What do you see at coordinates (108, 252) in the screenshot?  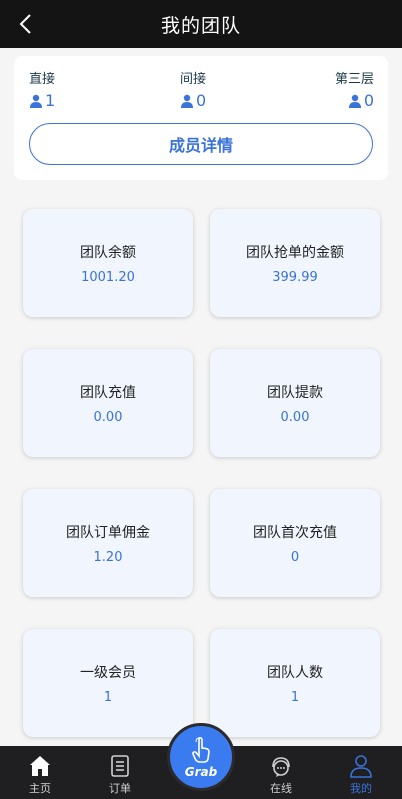 I see `card-label: 团队余额` at bounding box center [108, 252].